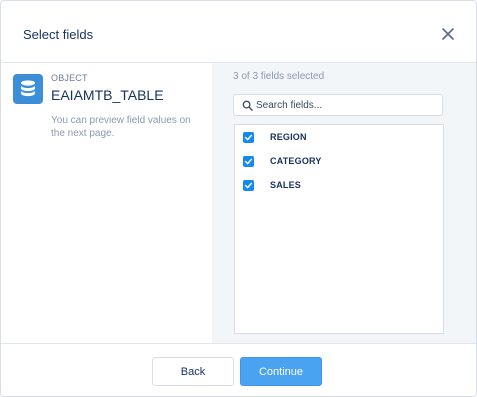 The image size is (477, 397). I want to click on field-label: REGION, so click(288, 137).